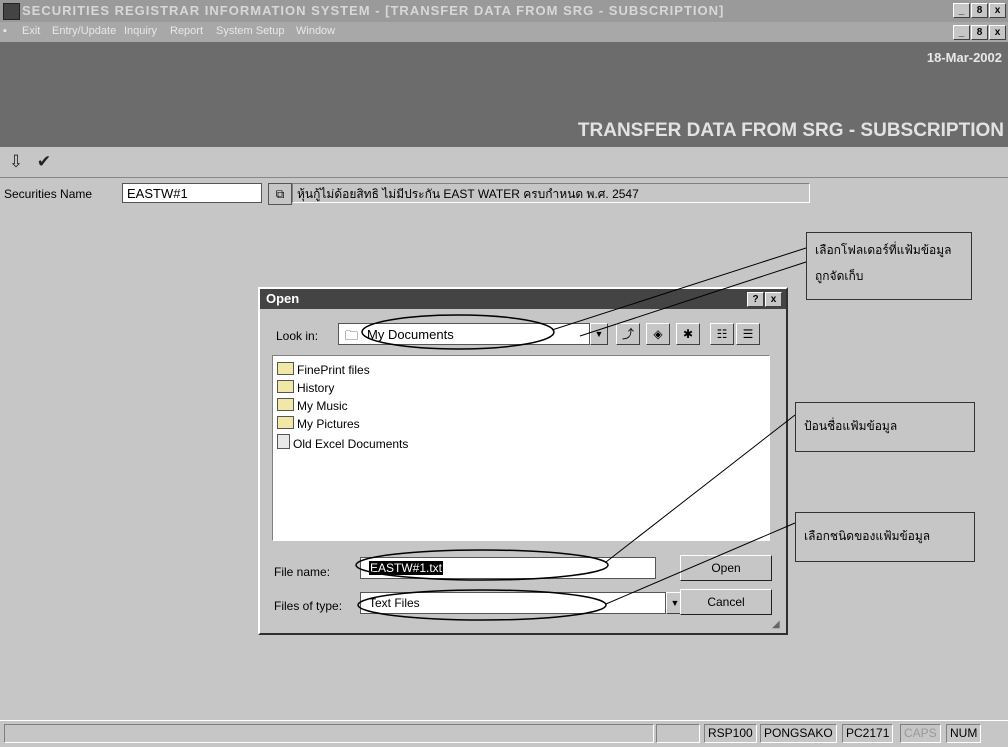  Describe the element at coordinates (730, 733) in the screenshot. I see `status-program: RSP100` at that location.